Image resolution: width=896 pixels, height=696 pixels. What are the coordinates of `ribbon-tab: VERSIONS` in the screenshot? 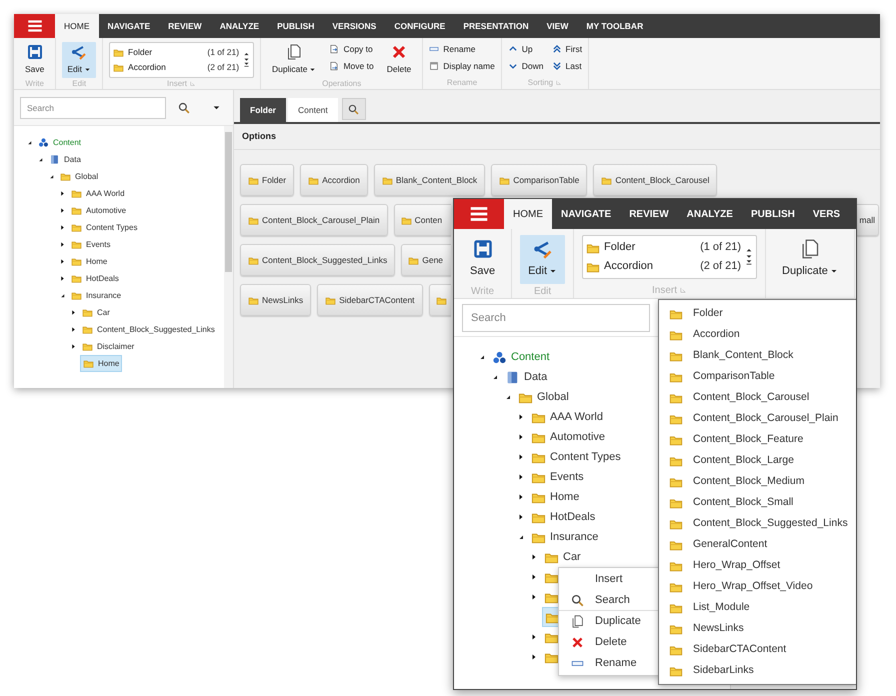 It's located at (354, 26).